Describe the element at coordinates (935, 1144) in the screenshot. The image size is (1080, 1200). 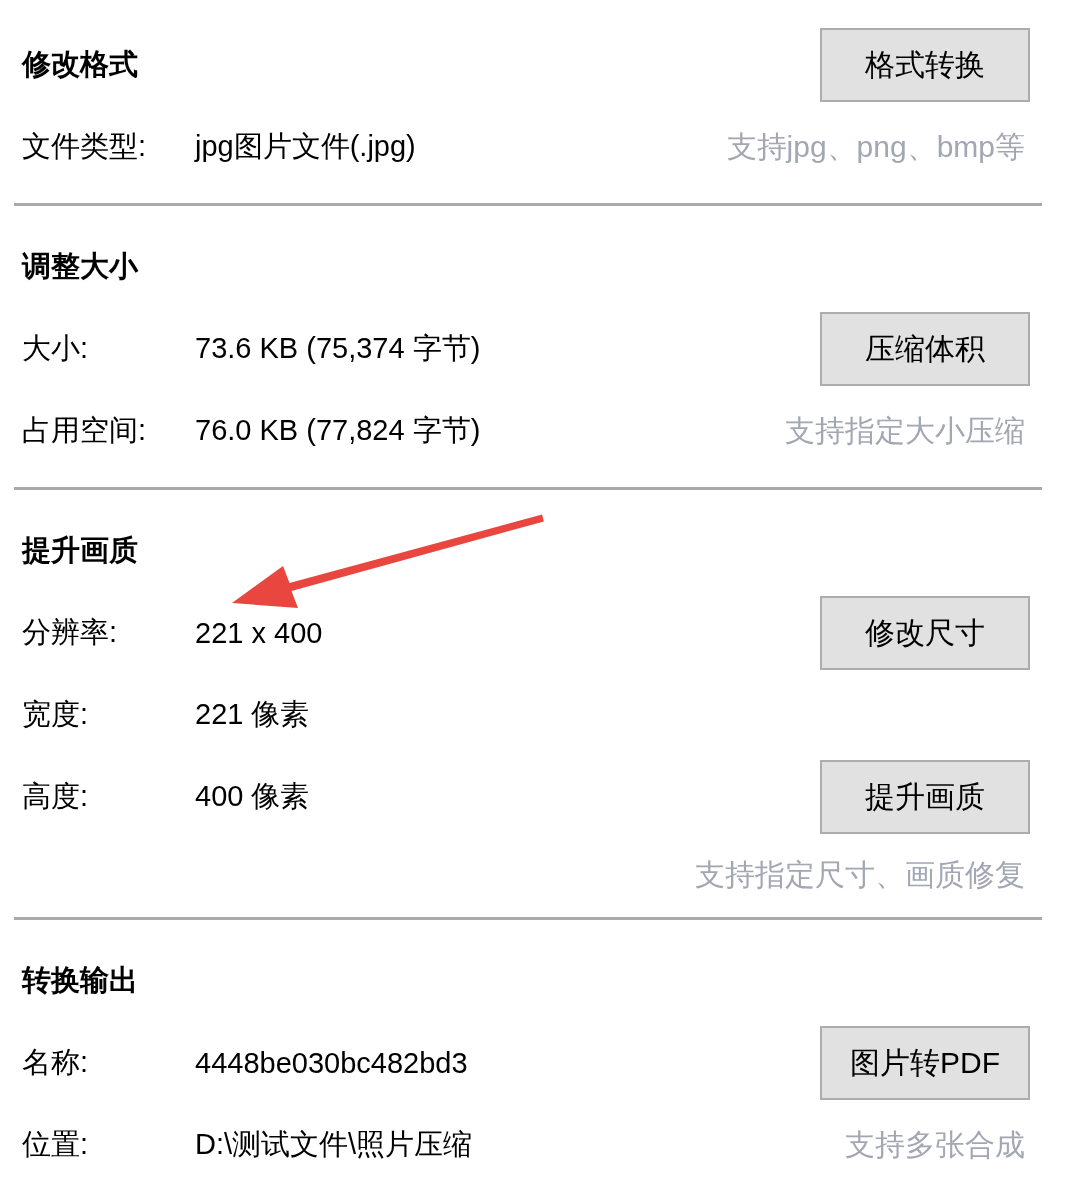
I see `hint-text: 支持多张合成` at that location.